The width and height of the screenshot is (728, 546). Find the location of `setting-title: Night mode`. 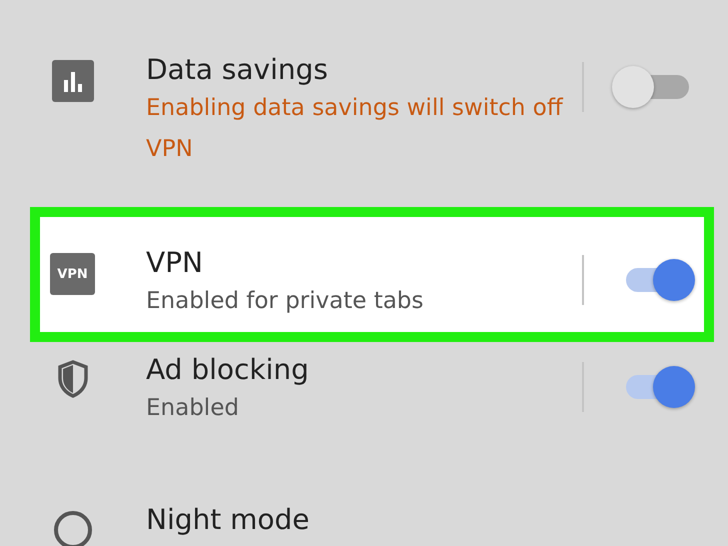

setting-title: Night mode is located at coordinates (228, 520).